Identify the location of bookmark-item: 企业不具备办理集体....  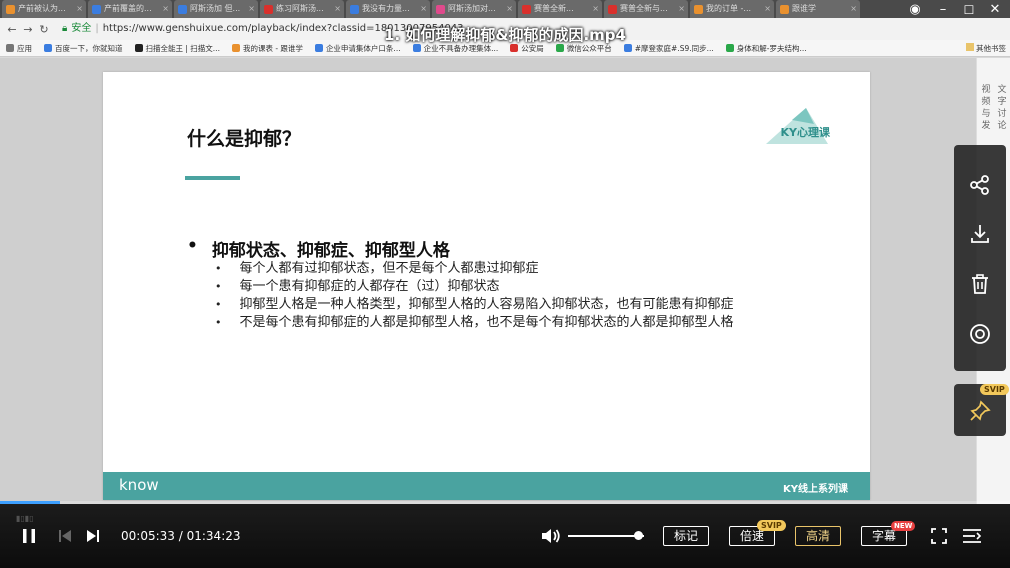
(456, 48).